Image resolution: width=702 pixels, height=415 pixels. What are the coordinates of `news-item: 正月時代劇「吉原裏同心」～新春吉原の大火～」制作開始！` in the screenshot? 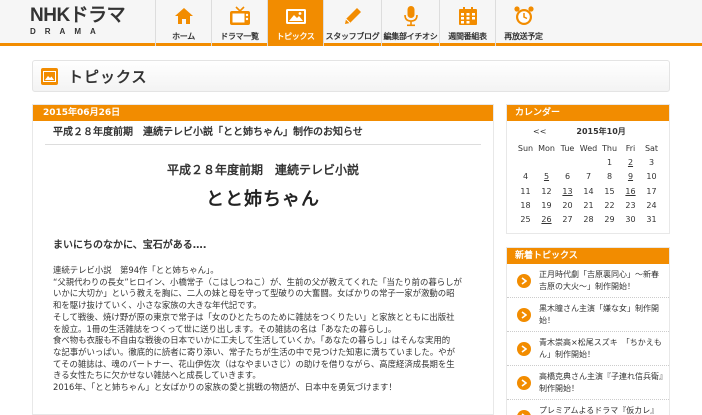 It's located at (588, 281).